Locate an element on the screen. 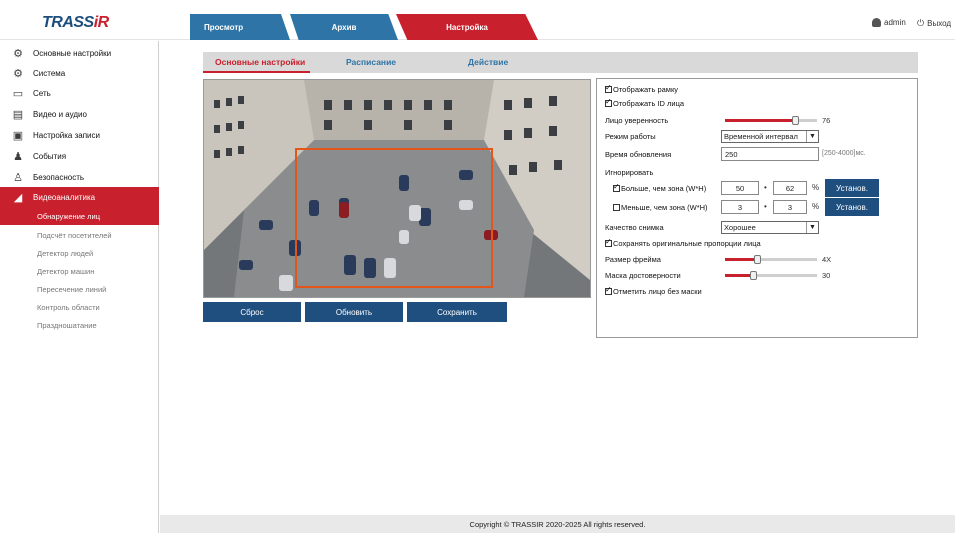  confidence-slider is located at coordinates (771, 120).